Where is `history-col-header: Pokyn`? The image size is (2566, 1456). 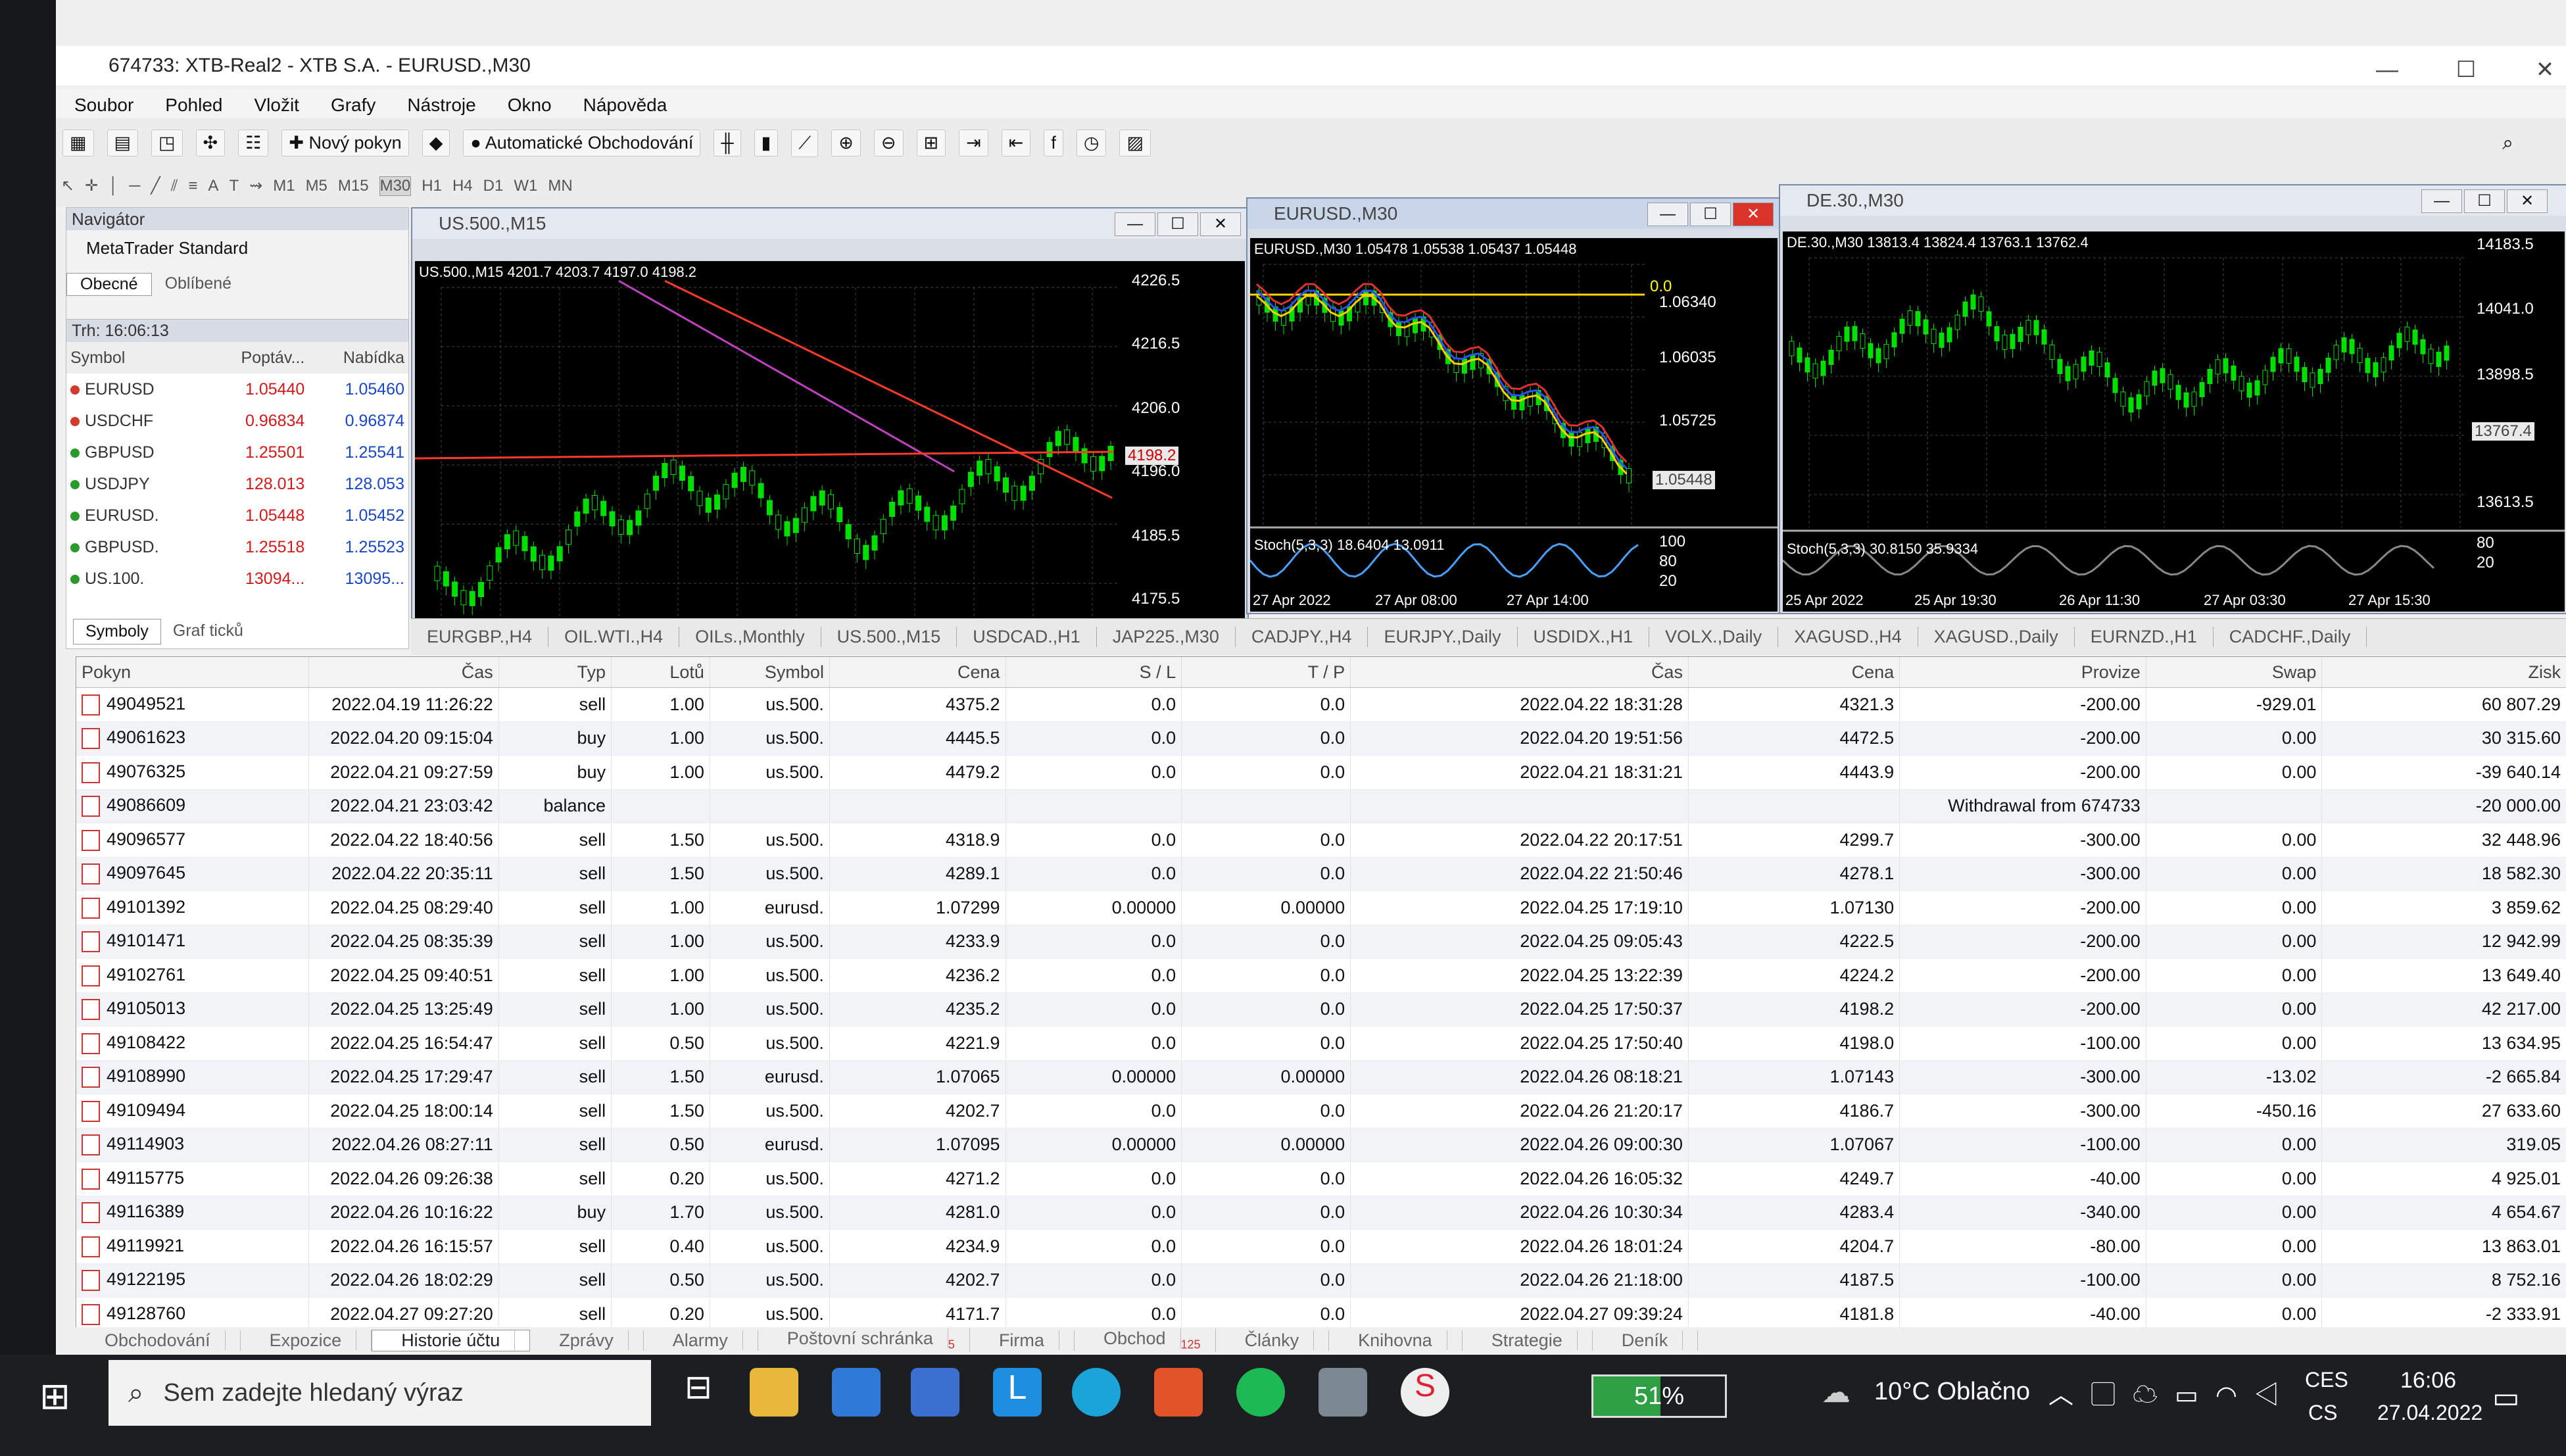 history-col-header: Pokyn is located at coordinates (192, 672).